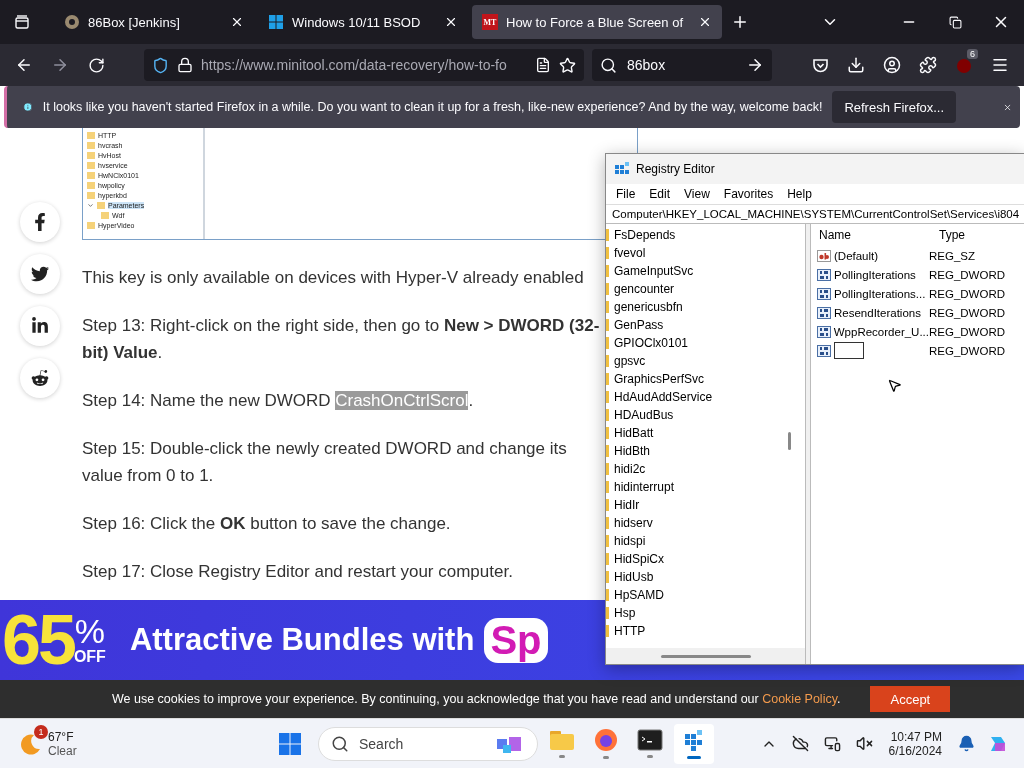 The image size is (1024, 768). I want to click on tree-item: hidspi, so click(630, 541).